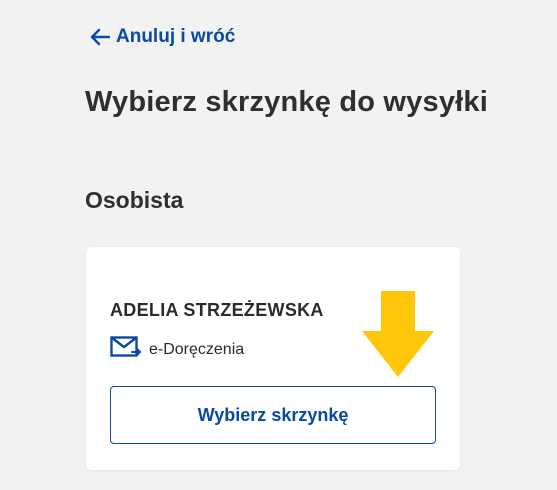  I want to click on arrow-left-icon, so click(100, 37).